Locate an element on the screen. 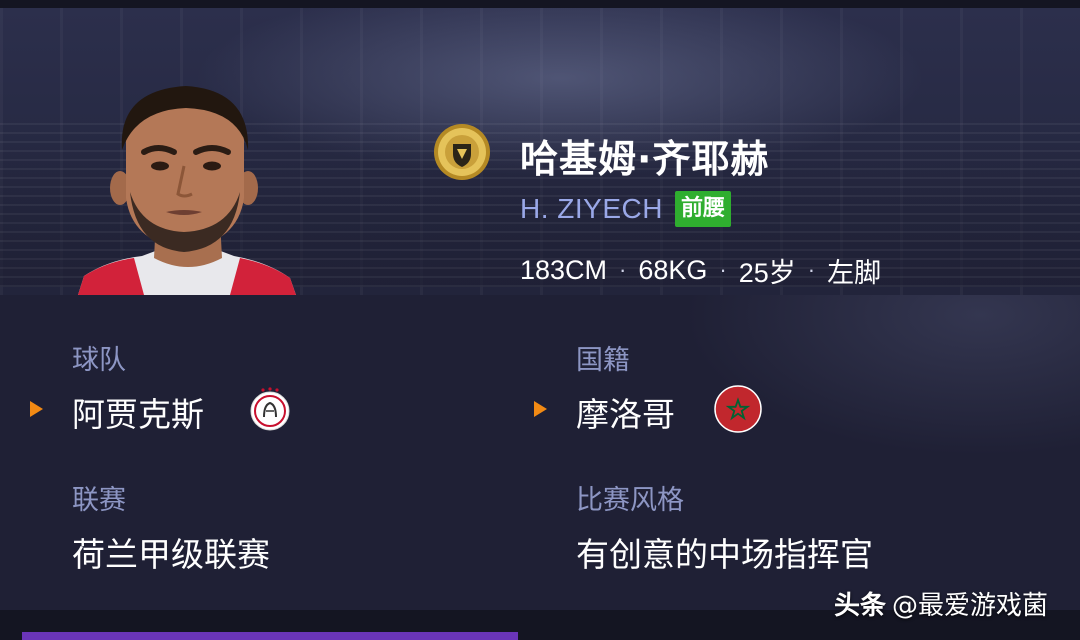  play-style-label: 比赛风格 is located at coordinates (630, 500).